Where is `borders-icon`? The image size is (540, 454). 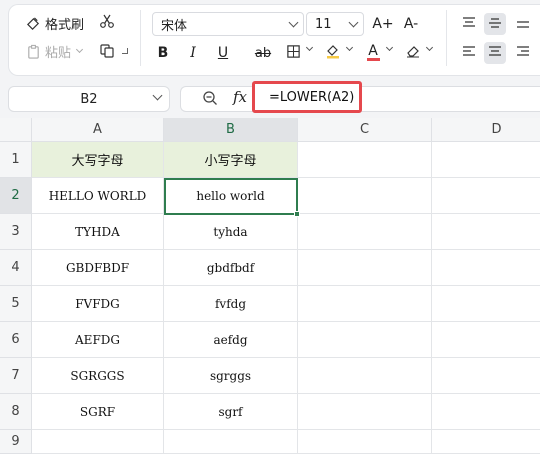
borders-icon is located at coordinates (293, 53).